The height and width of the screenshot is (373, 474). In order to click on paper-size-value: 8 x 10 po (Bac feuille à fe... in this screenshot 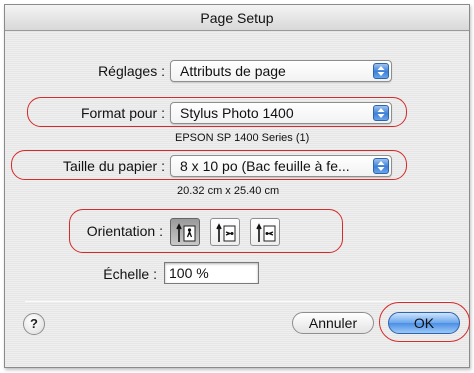, I will do `click(265, 166)`.